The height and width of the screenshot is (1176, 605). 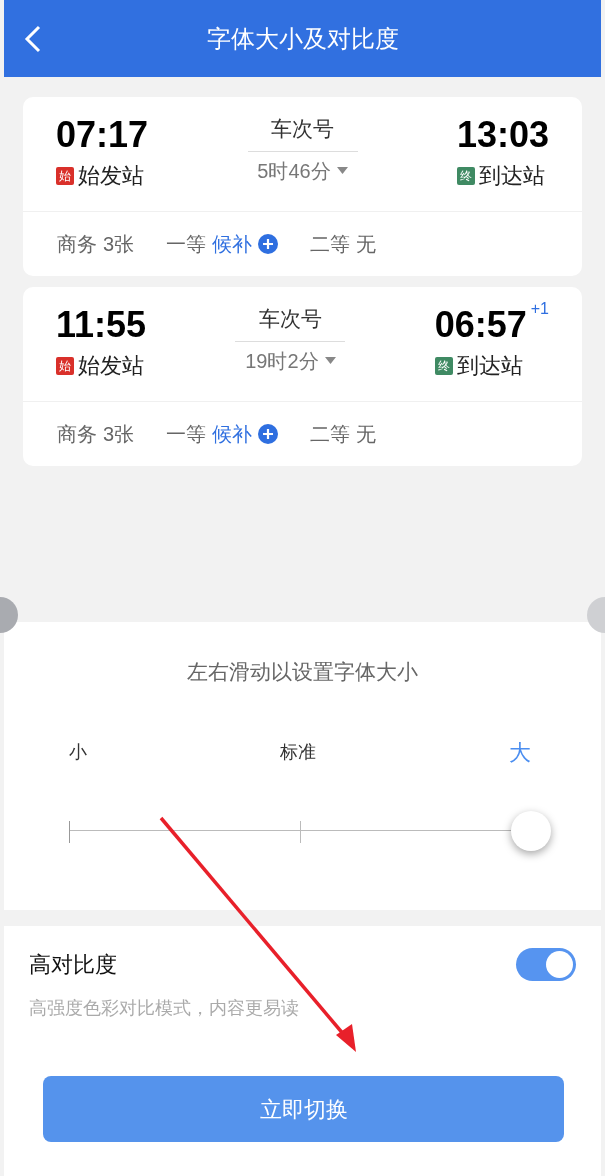 I want to click on slider-thumb, so click(x=530, y=830).